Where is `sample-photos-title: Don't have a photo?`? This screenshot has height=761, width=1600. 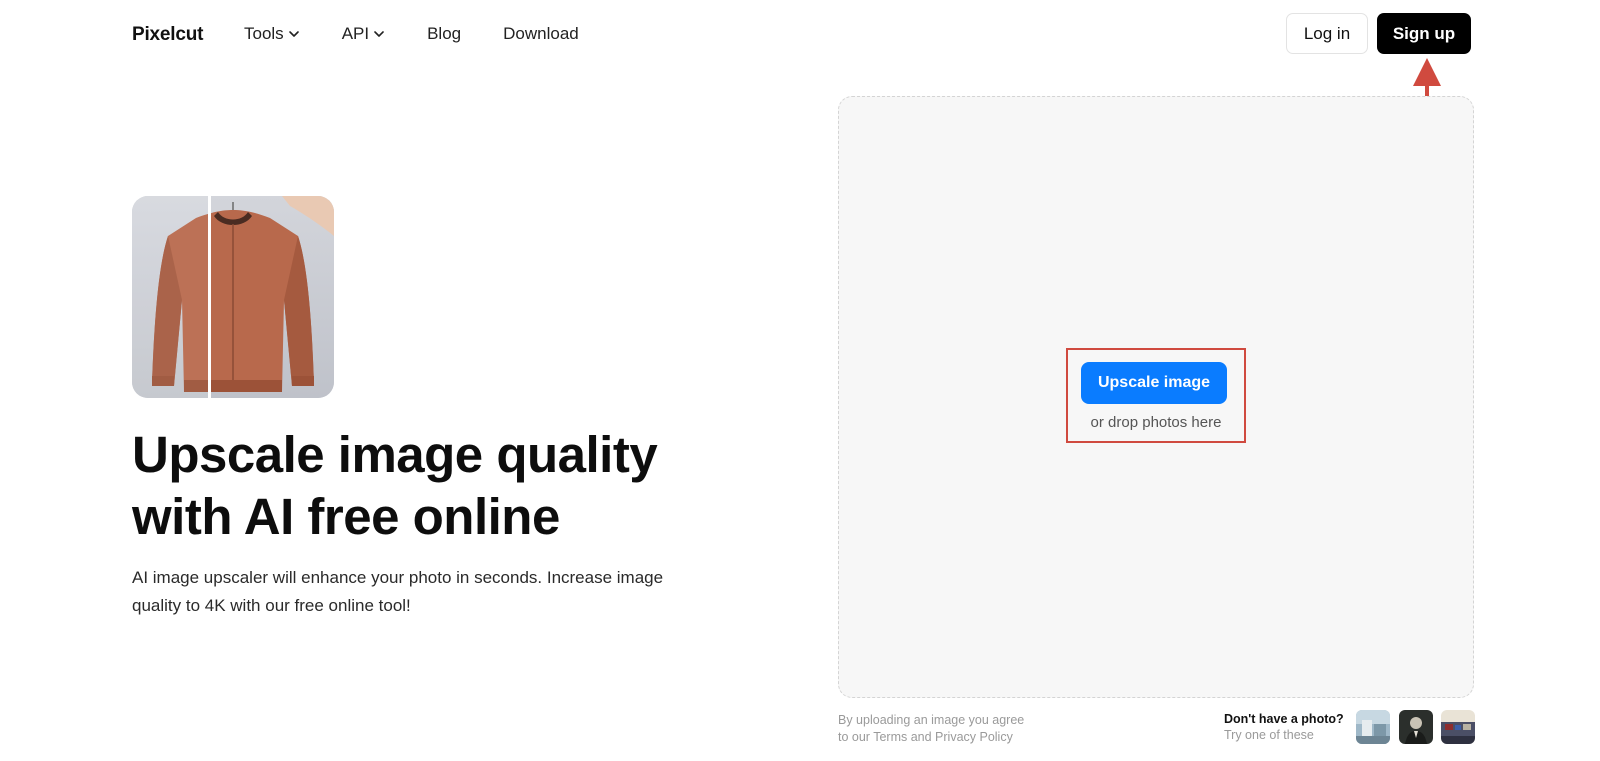
sample-photos-title: Don't have a photo? is located at coordinates (1284, 719).